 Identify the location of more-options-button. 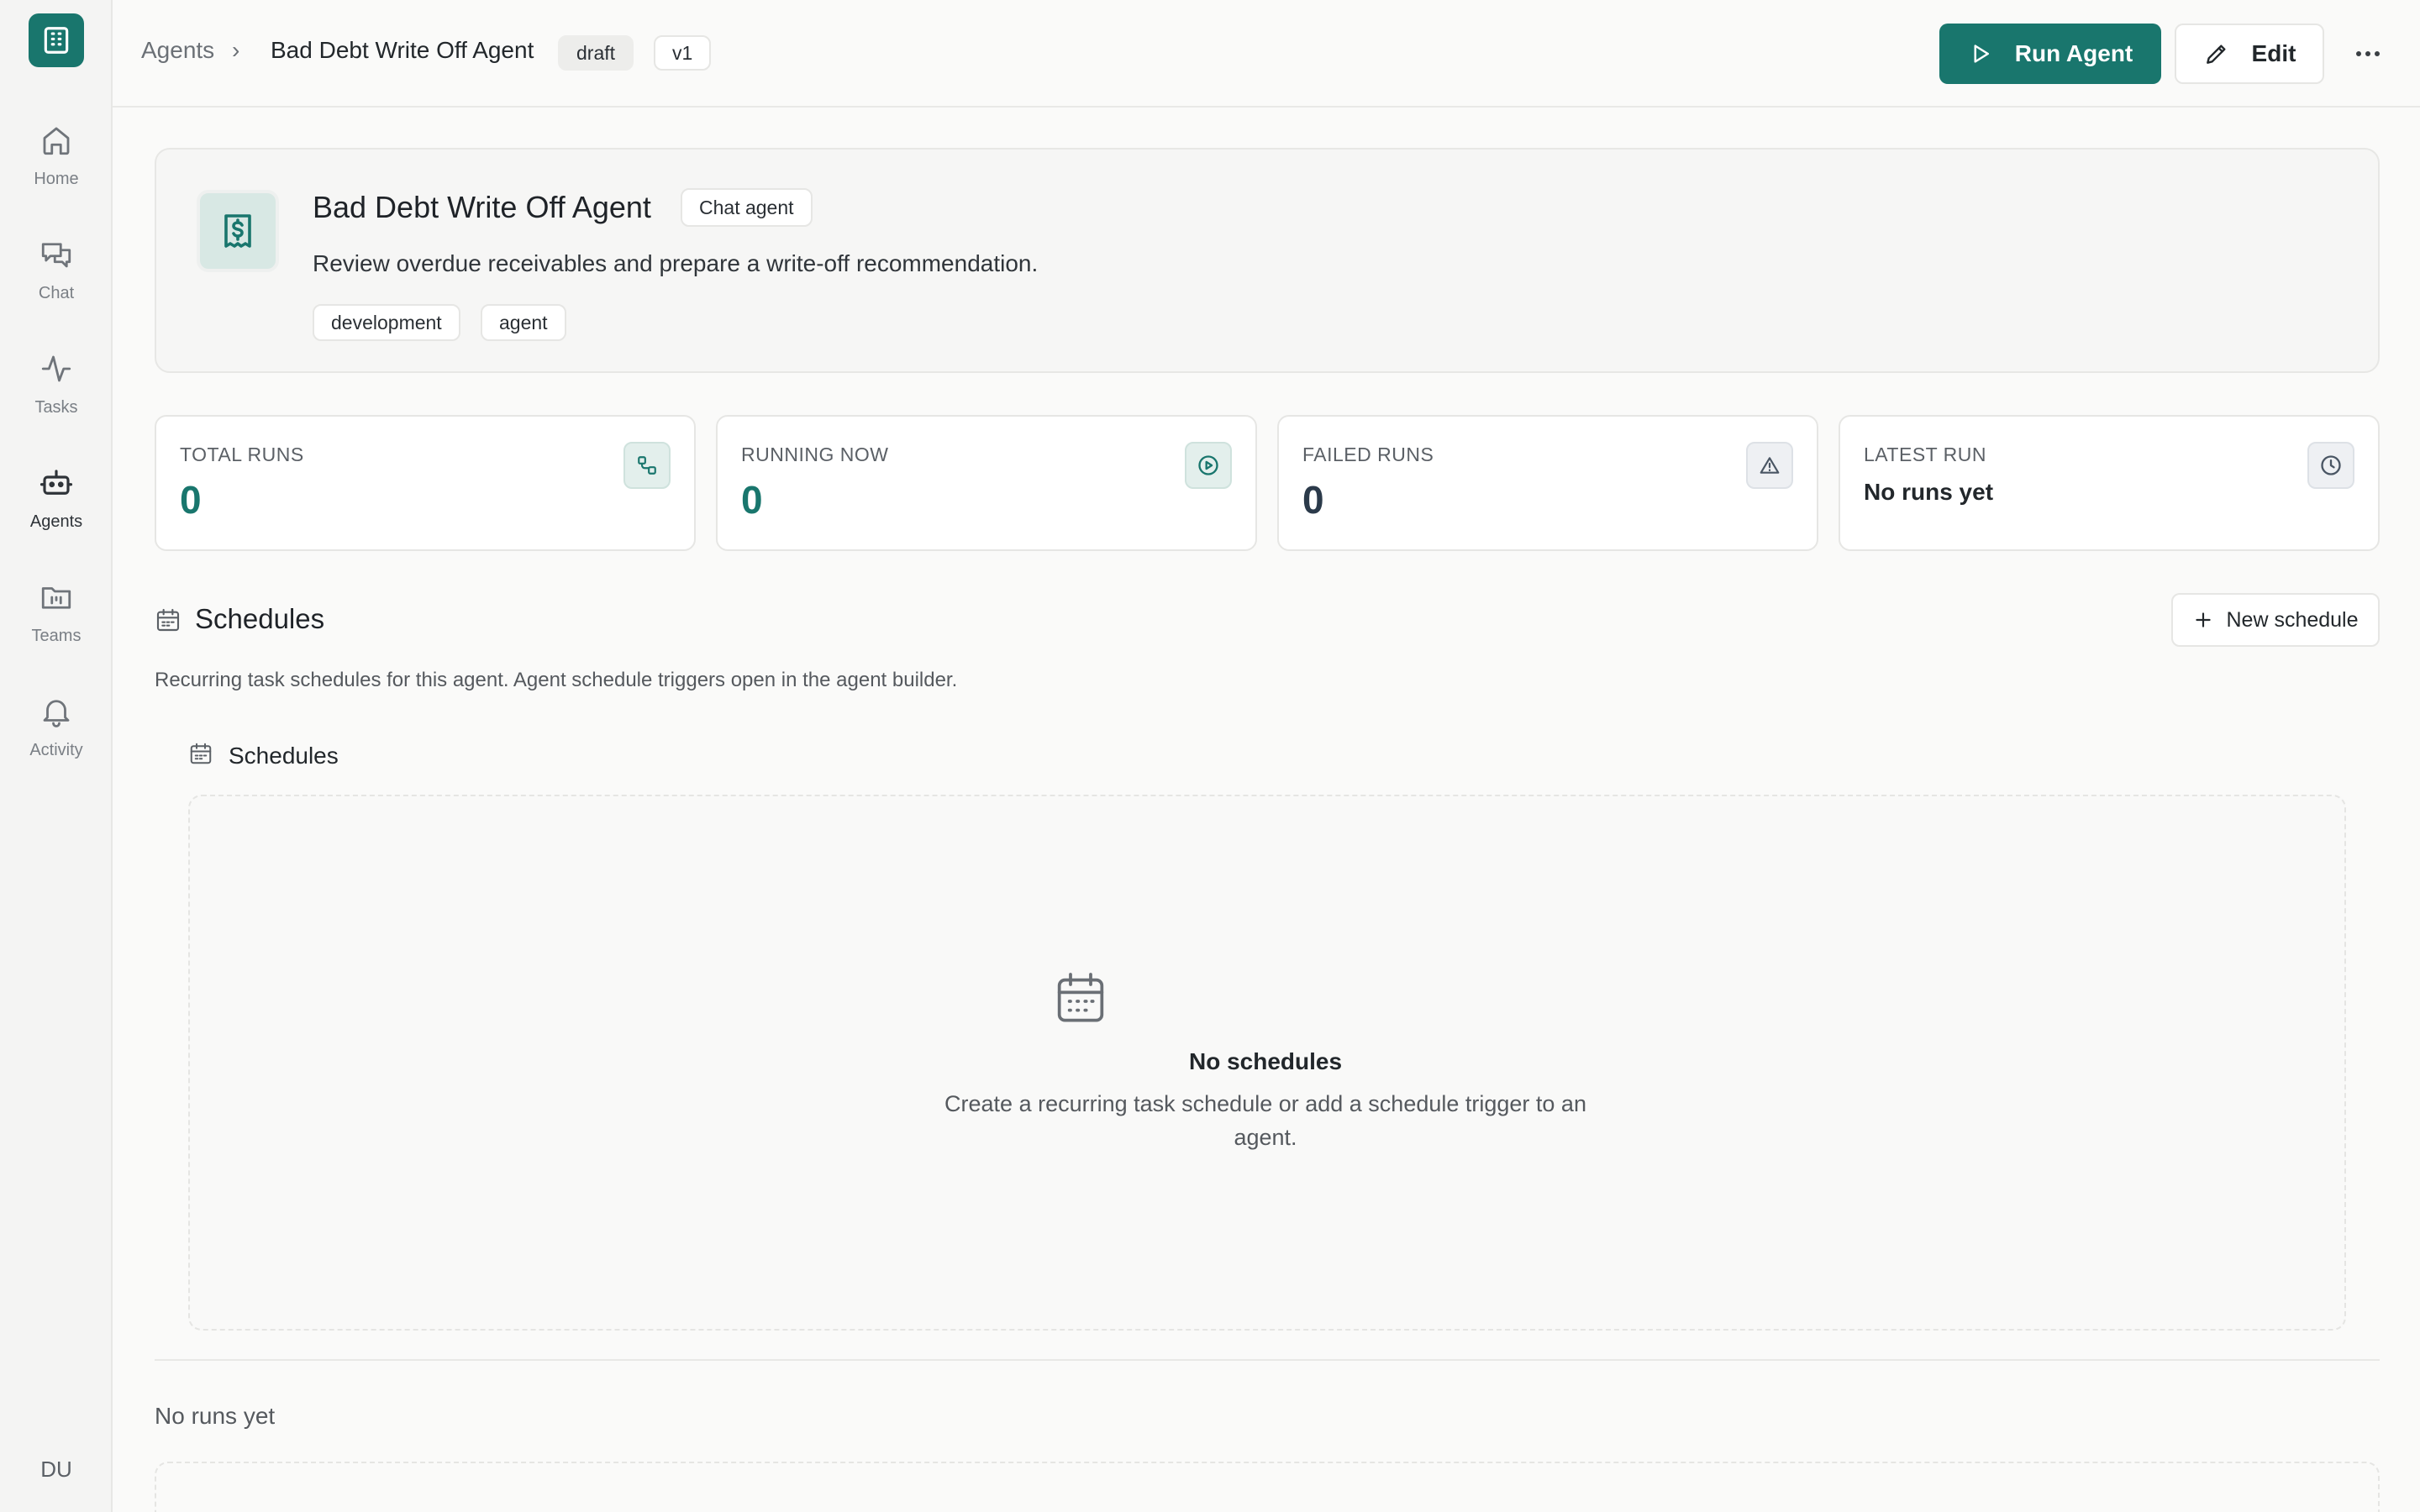
(2367, 53).